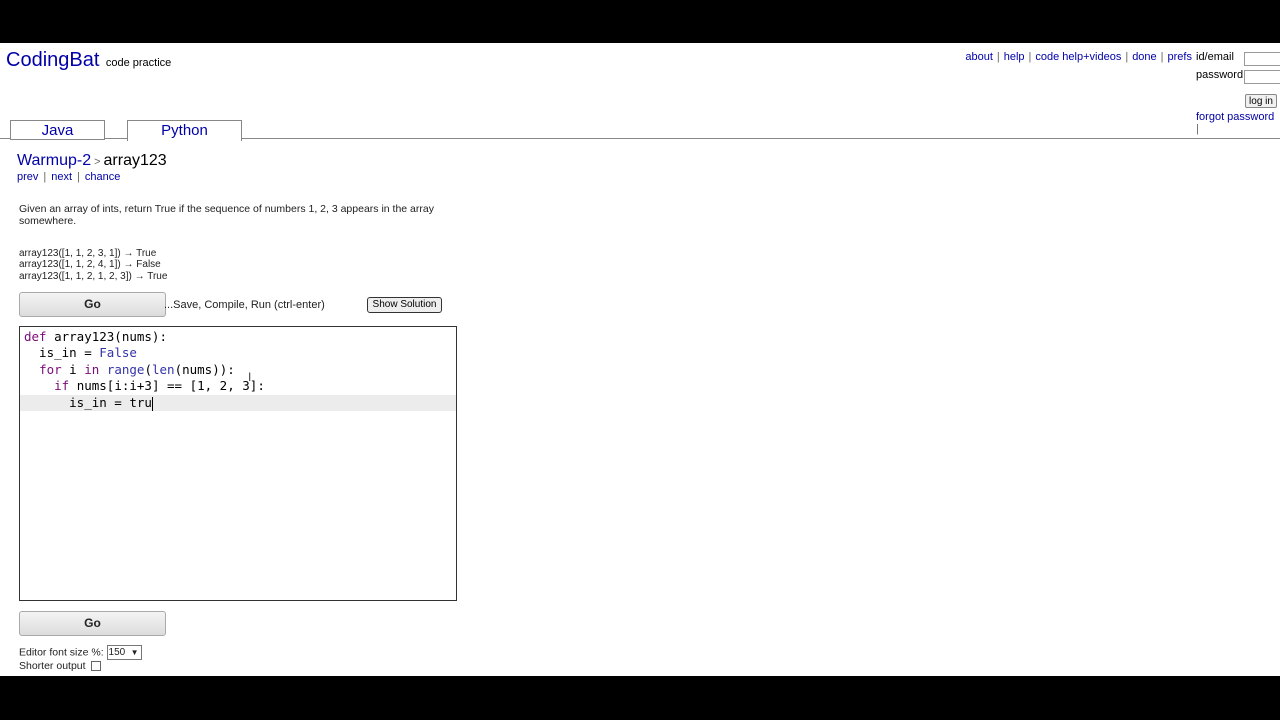 This screenshot has width=1280, height=720. I want to click on next-link: next, so click(61, 177).